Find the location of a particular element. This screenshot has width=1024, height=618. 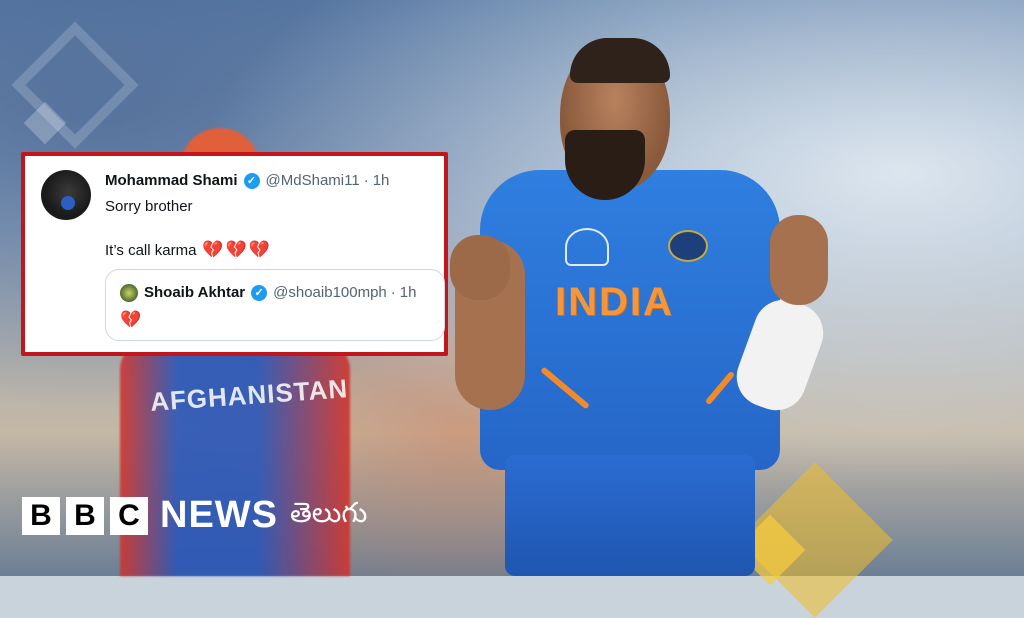

player-hair is located at coordinates (620, 60).